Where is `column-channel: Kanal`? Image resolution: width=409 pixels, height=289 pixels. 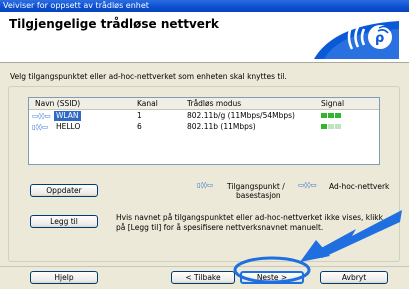
column-channel: Kanal is located at coordinates (147, 103).